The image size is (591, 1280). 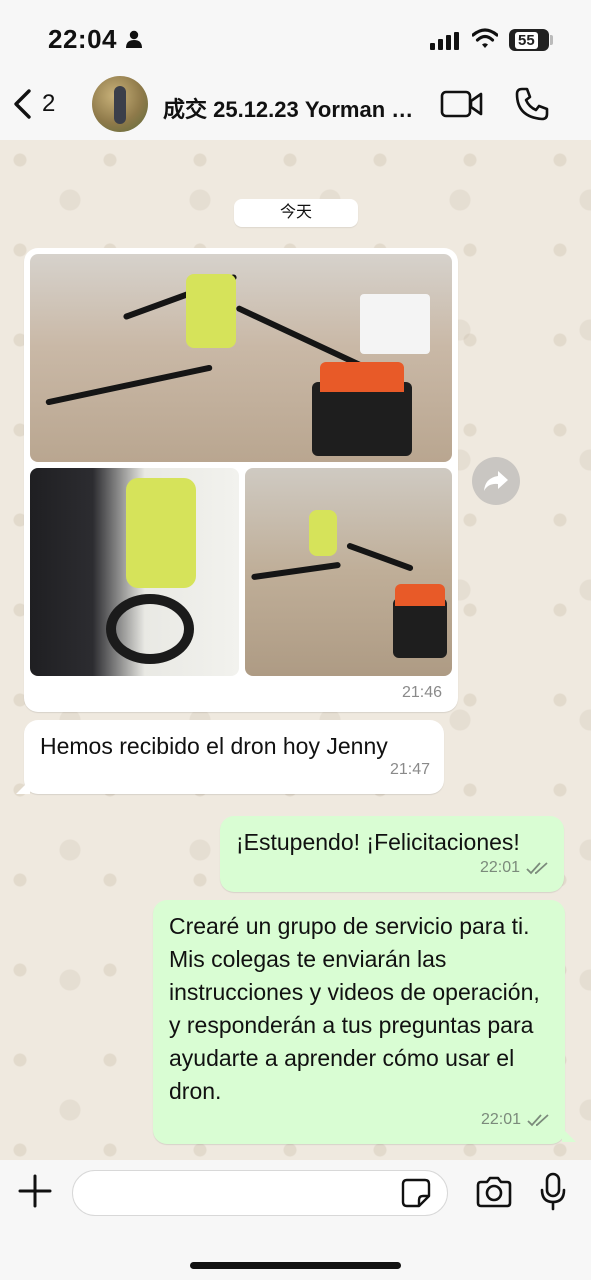 I want to click on home-indicator, so click(x=295, y=1265).